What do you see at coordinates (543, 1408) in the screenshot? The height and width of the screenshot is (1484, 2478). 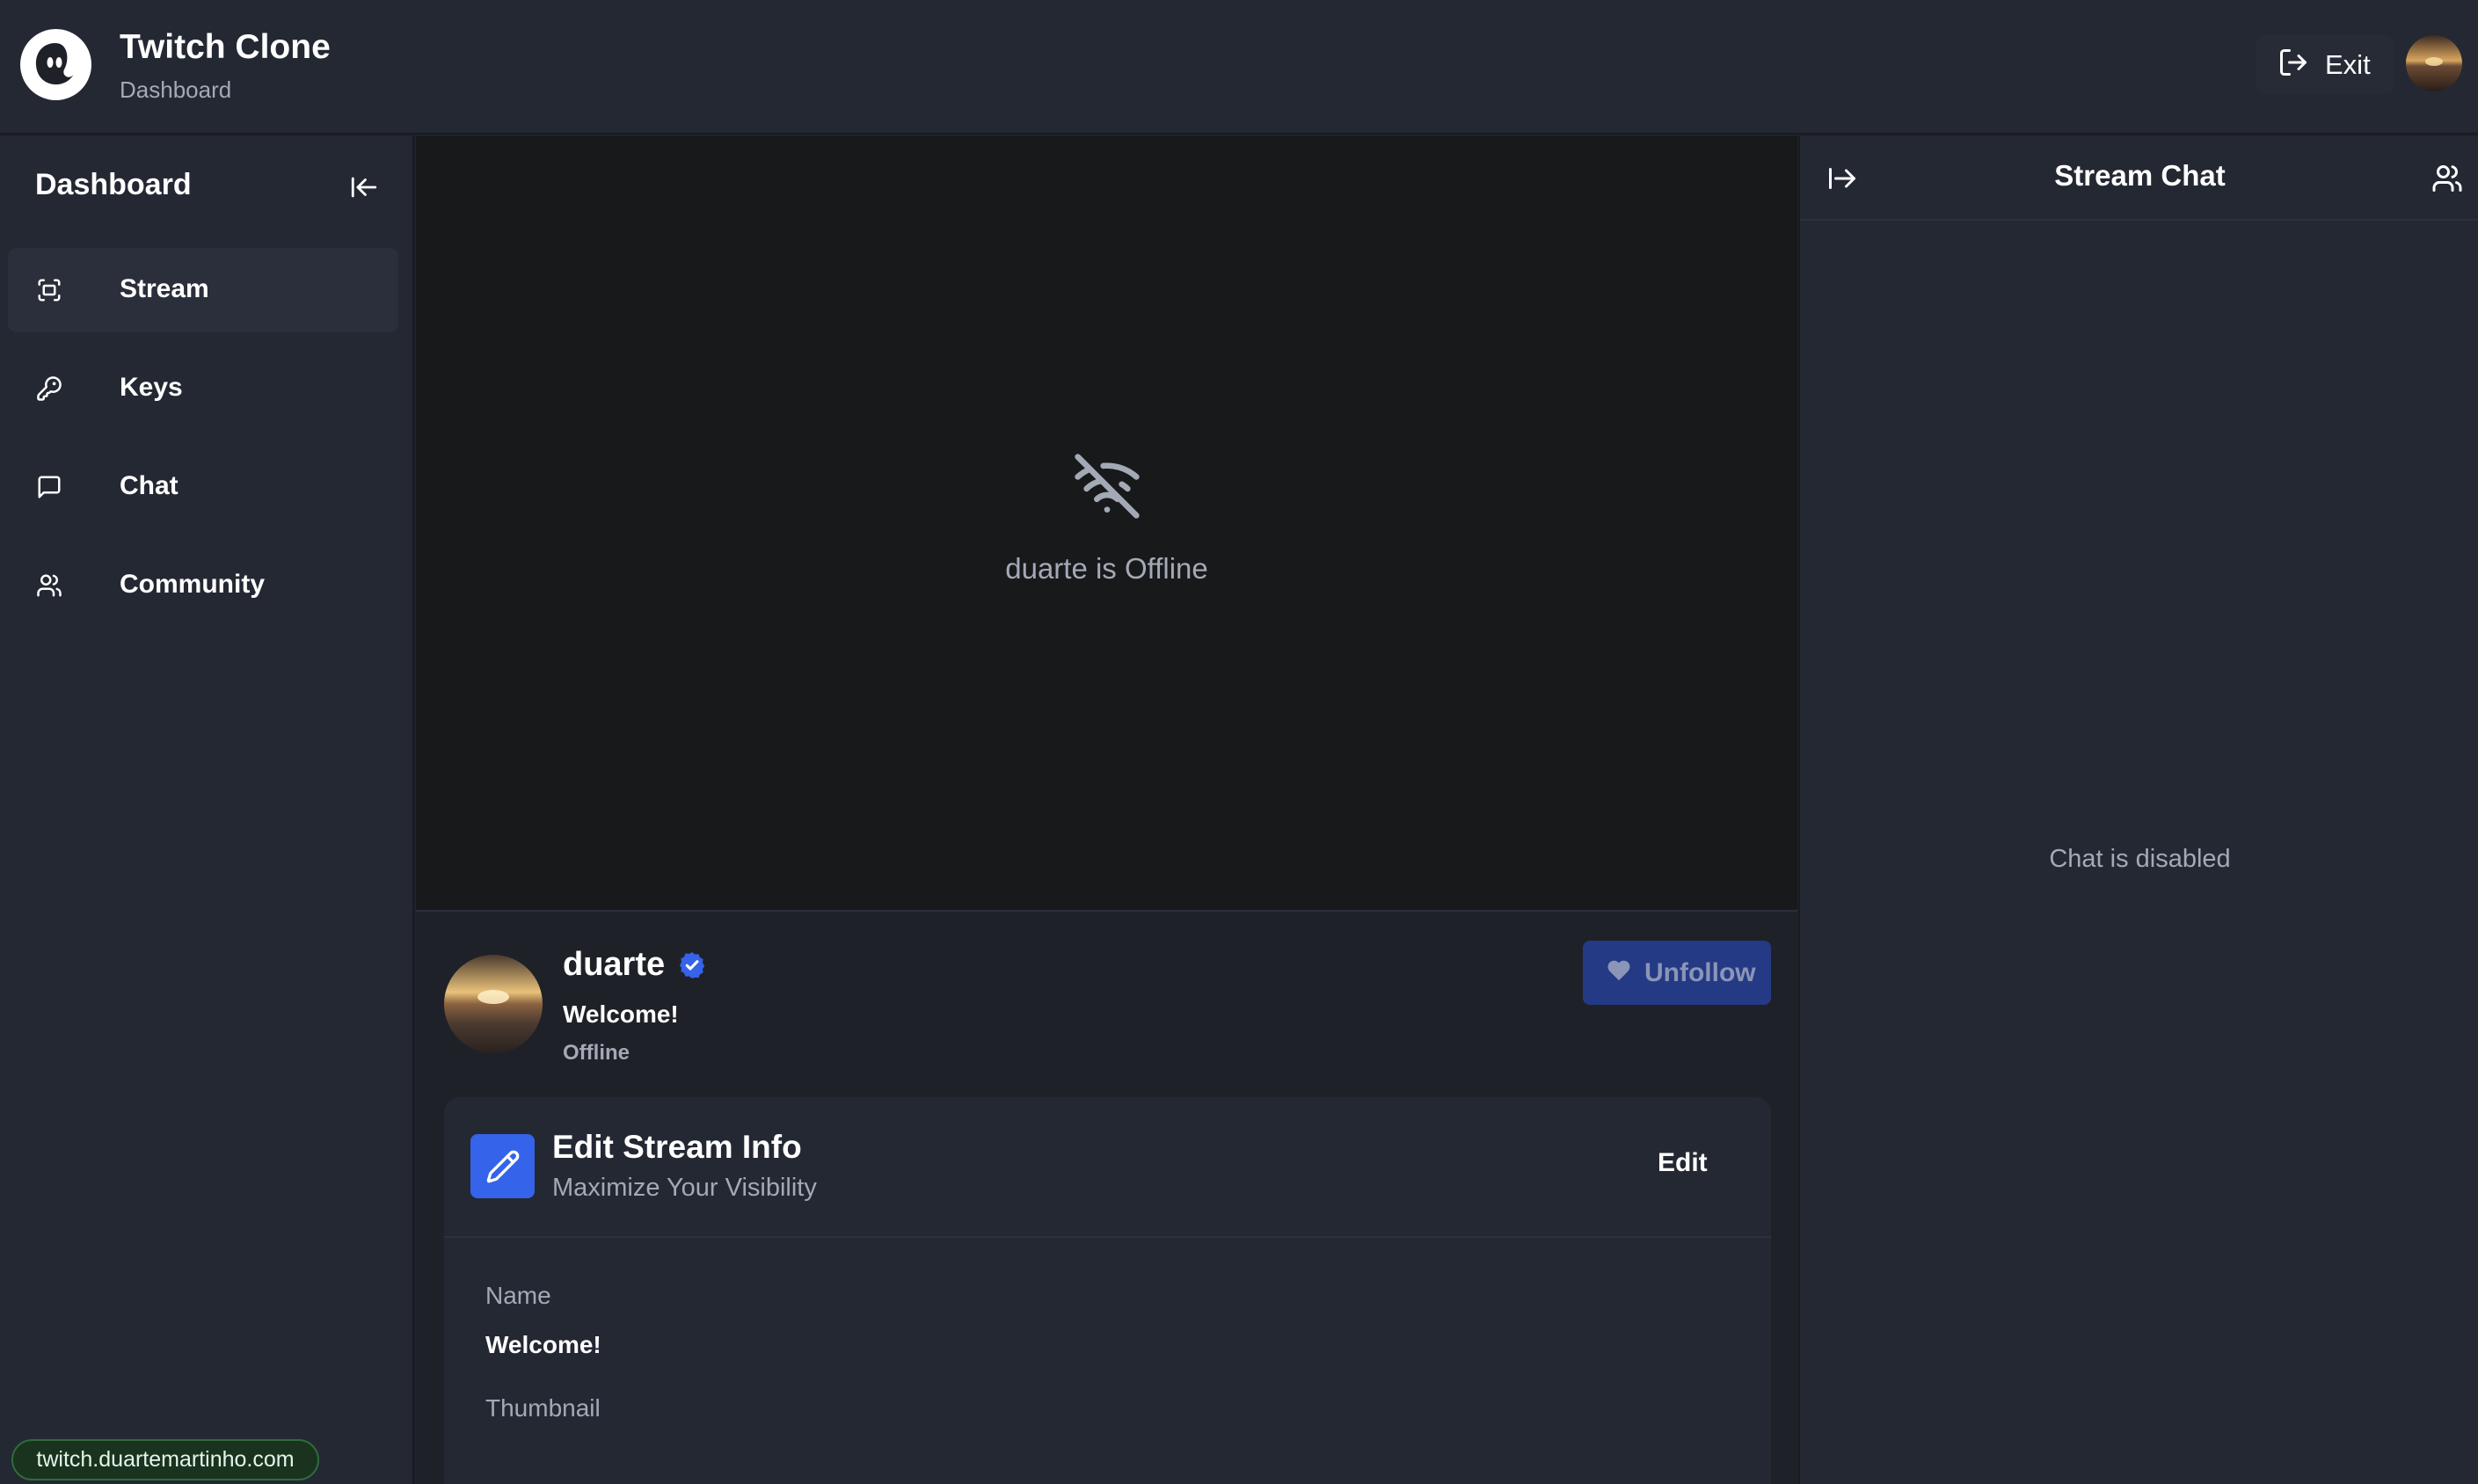 I see `thumbnail-label: Thumbnail` at bounding box center [543, 1408].